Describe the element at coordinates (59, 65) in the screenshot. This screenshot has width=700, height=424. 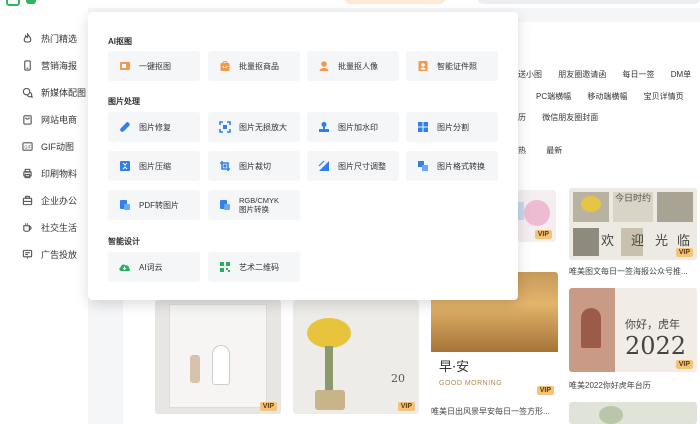
I see `sidebar-item-label: 营销海报` at that location.